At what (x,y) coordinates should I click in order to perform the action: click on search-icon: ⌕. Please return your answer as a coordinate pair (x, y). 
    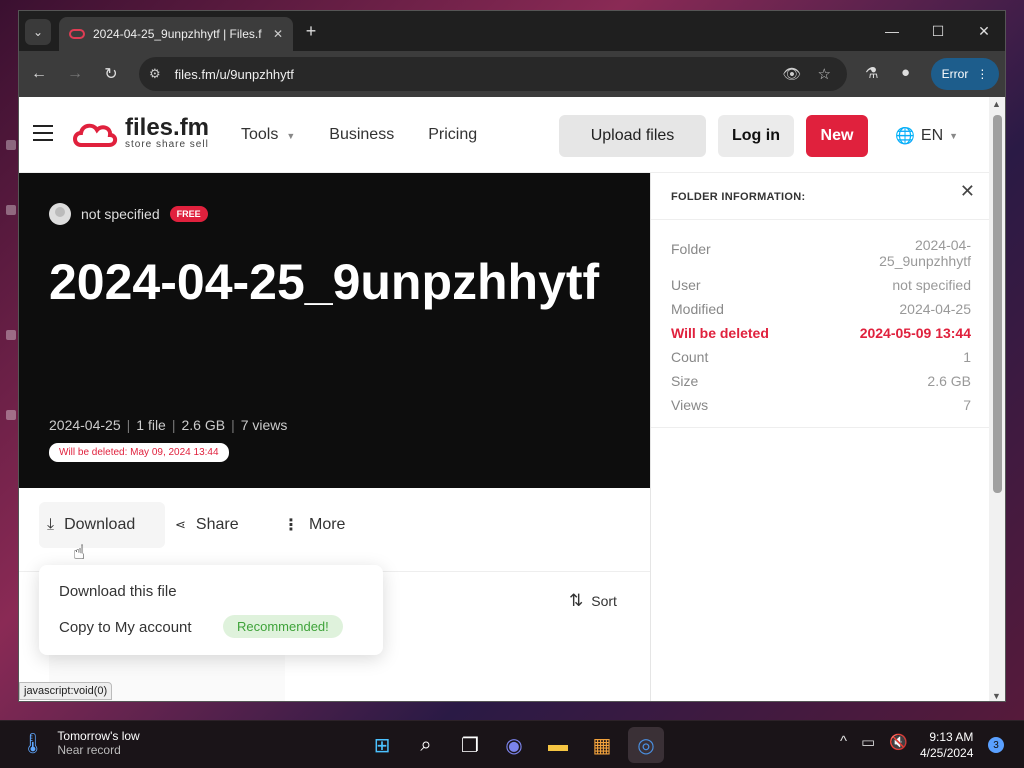
    Looking at the image, I should click on (426, 745).